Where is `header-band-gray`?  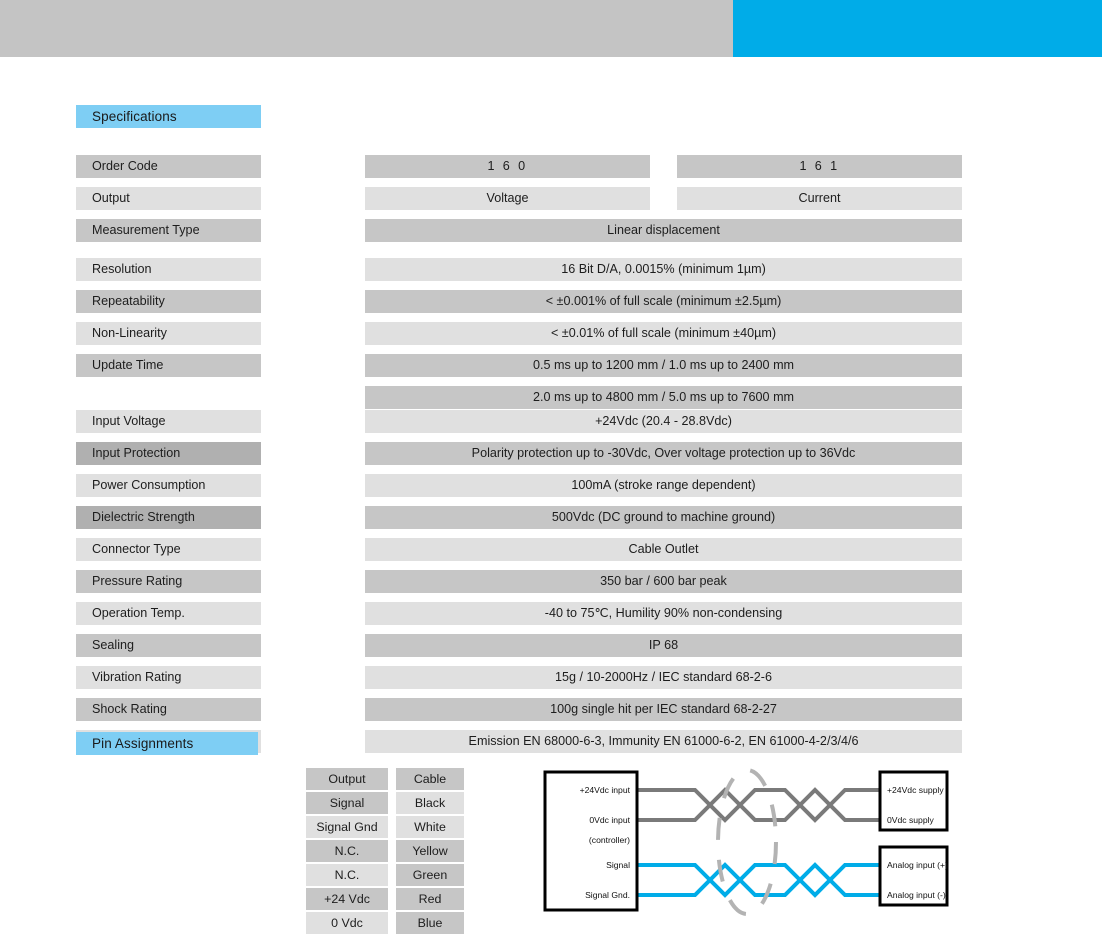
header-band-gray is located at coordinates (366, 28).